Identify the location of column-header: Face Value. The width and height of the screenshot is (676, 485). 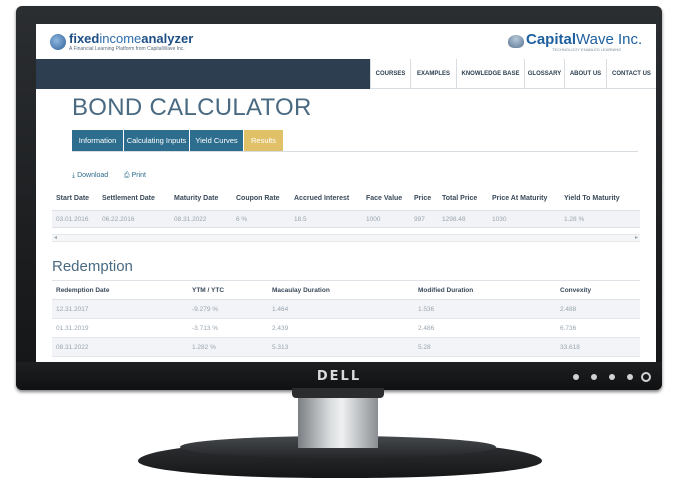
(384, 198).